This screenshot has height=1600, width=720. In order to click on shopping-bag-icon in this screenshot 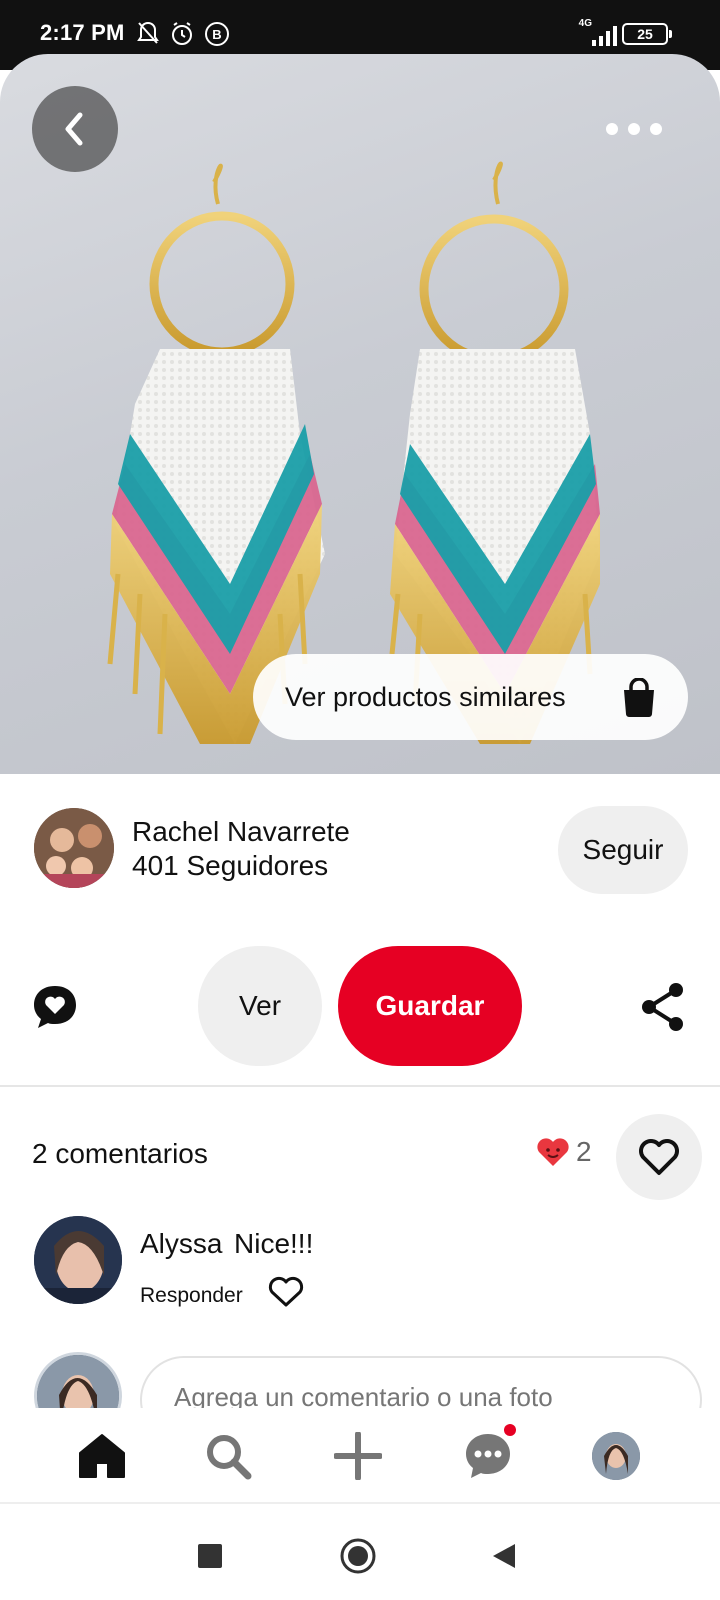, I will do `click(639, 697)`.